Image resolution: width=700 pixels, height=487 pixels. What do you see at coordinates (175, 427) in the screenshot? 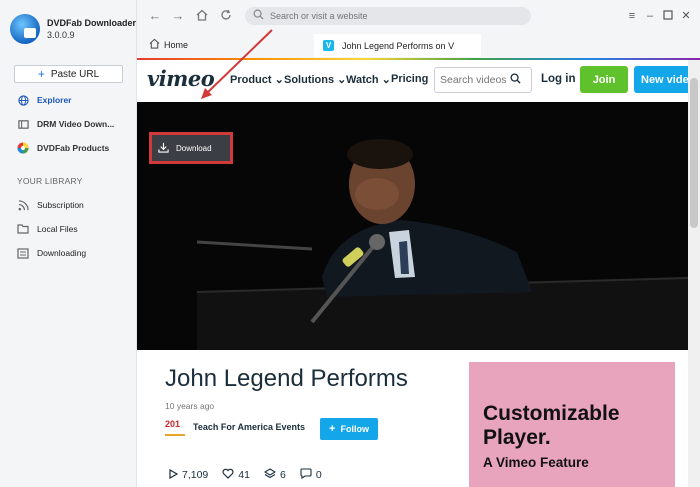
I see `owner-avatar: 201` at bounding box center [175, 427].